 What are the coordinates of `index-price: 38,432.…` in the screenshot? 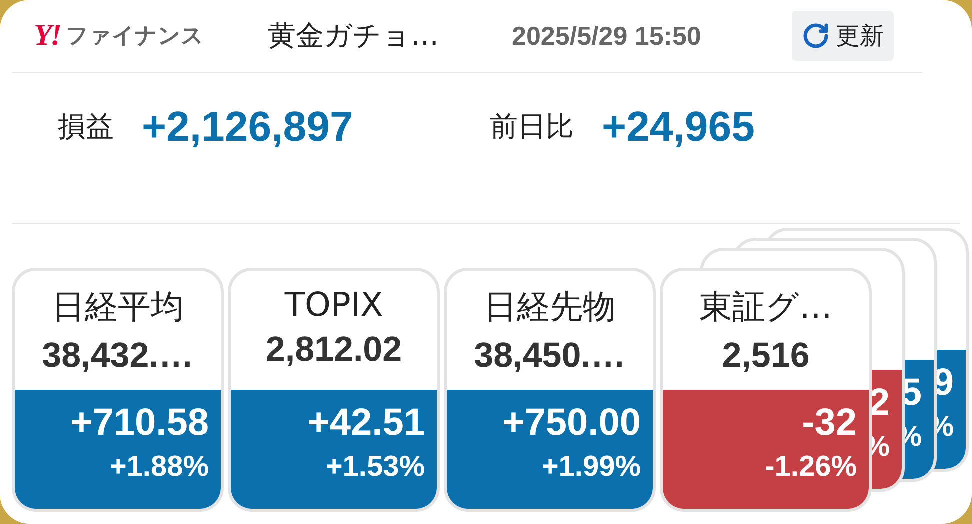 It's located at (118, 356).